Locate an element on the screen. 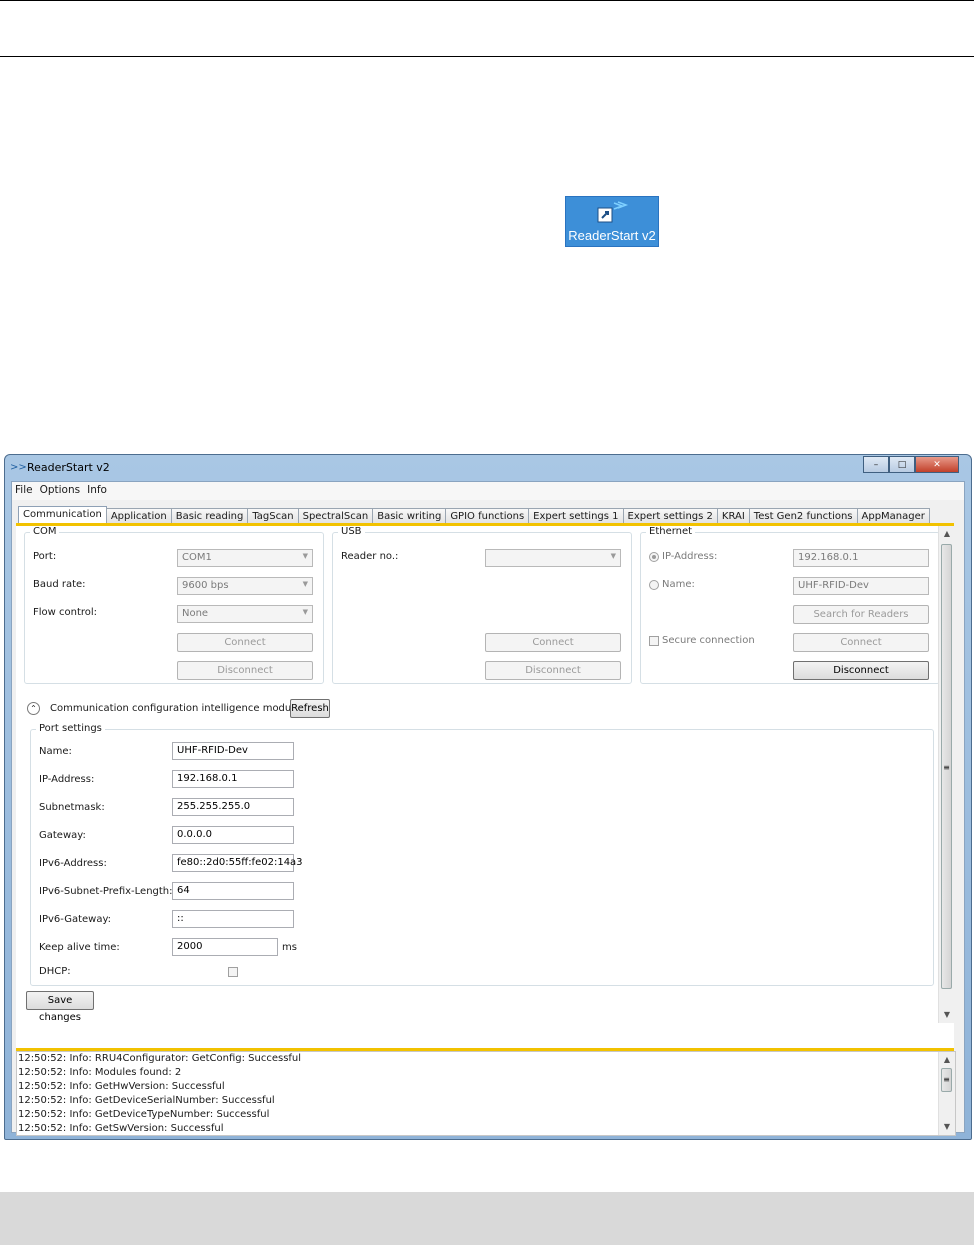 This screenshot has height=1245, width=974. maximize-button: □ is located at coordinates (902, 464).